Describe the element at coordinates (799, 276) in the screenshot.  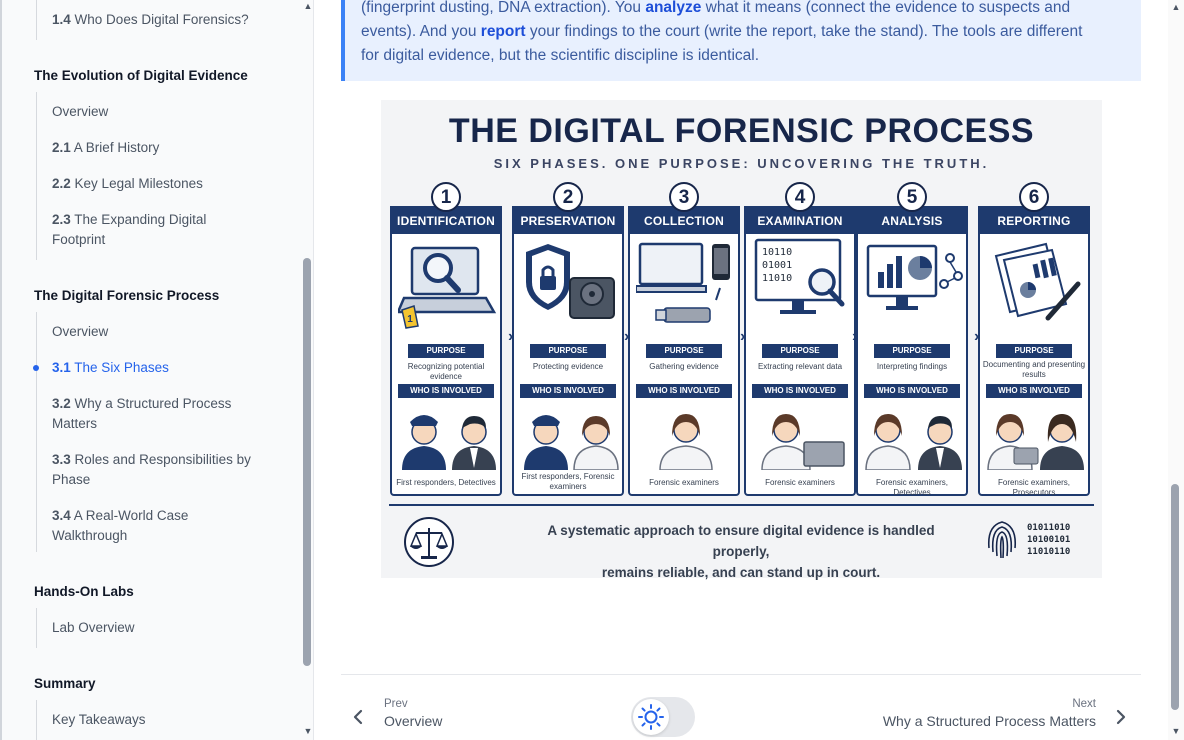
I see `monitor-binary-magnifier-icon: 10110 01001 11010` at that location.